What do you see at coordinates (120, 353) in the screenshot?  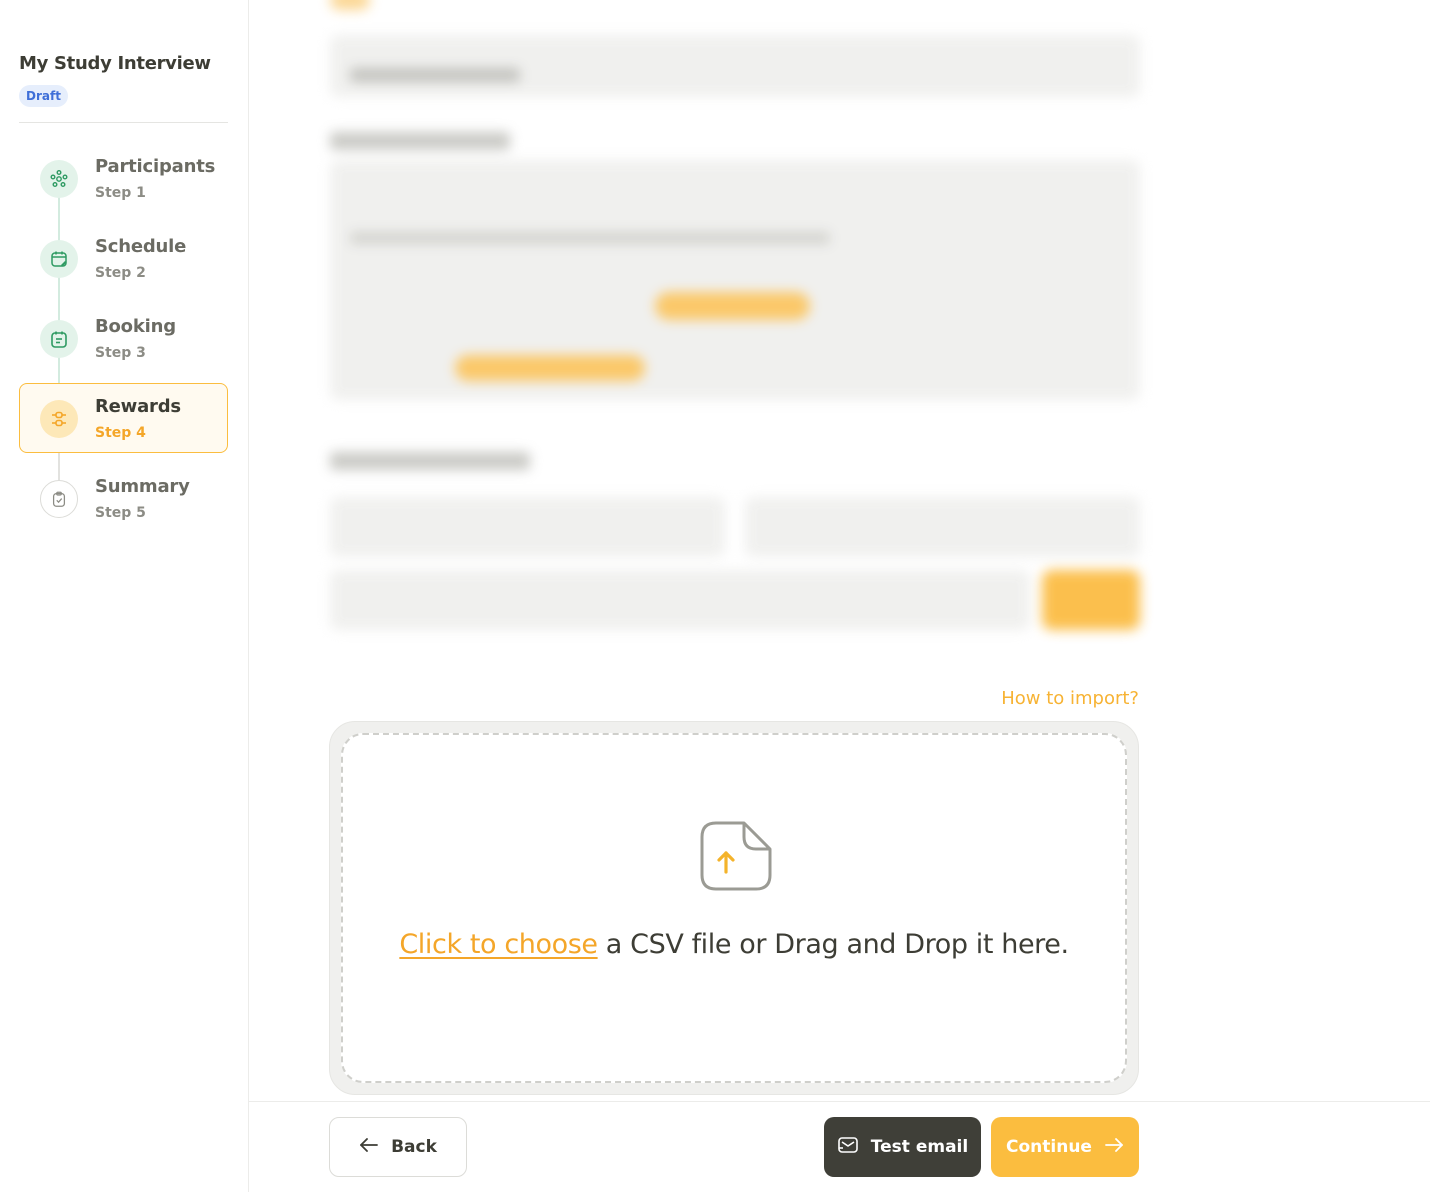 I see `step-subtitle: Step 3` at bounding box center [120, 353].